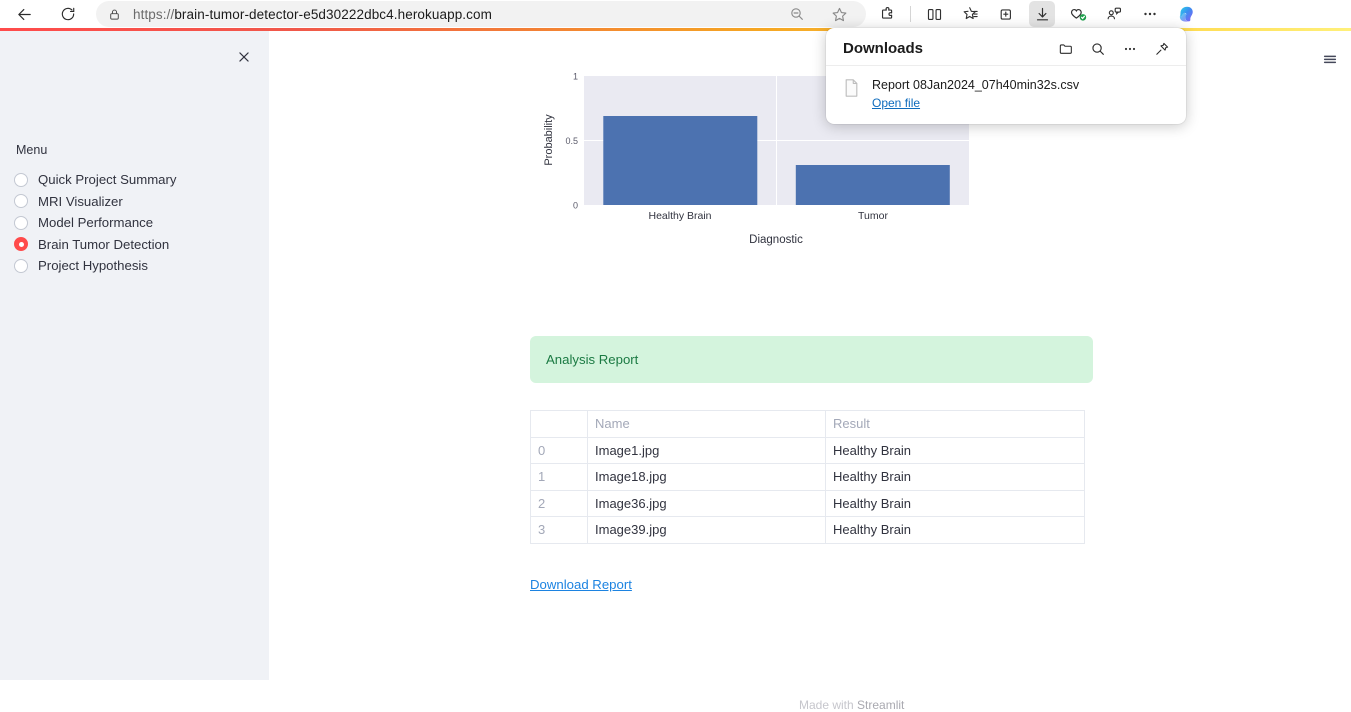 This screenshot has width=1351, height=712. What do you see at coordinates (934, 14) in the screenshot?
I see `split-screen-icon` at bounding box center [934, 14].